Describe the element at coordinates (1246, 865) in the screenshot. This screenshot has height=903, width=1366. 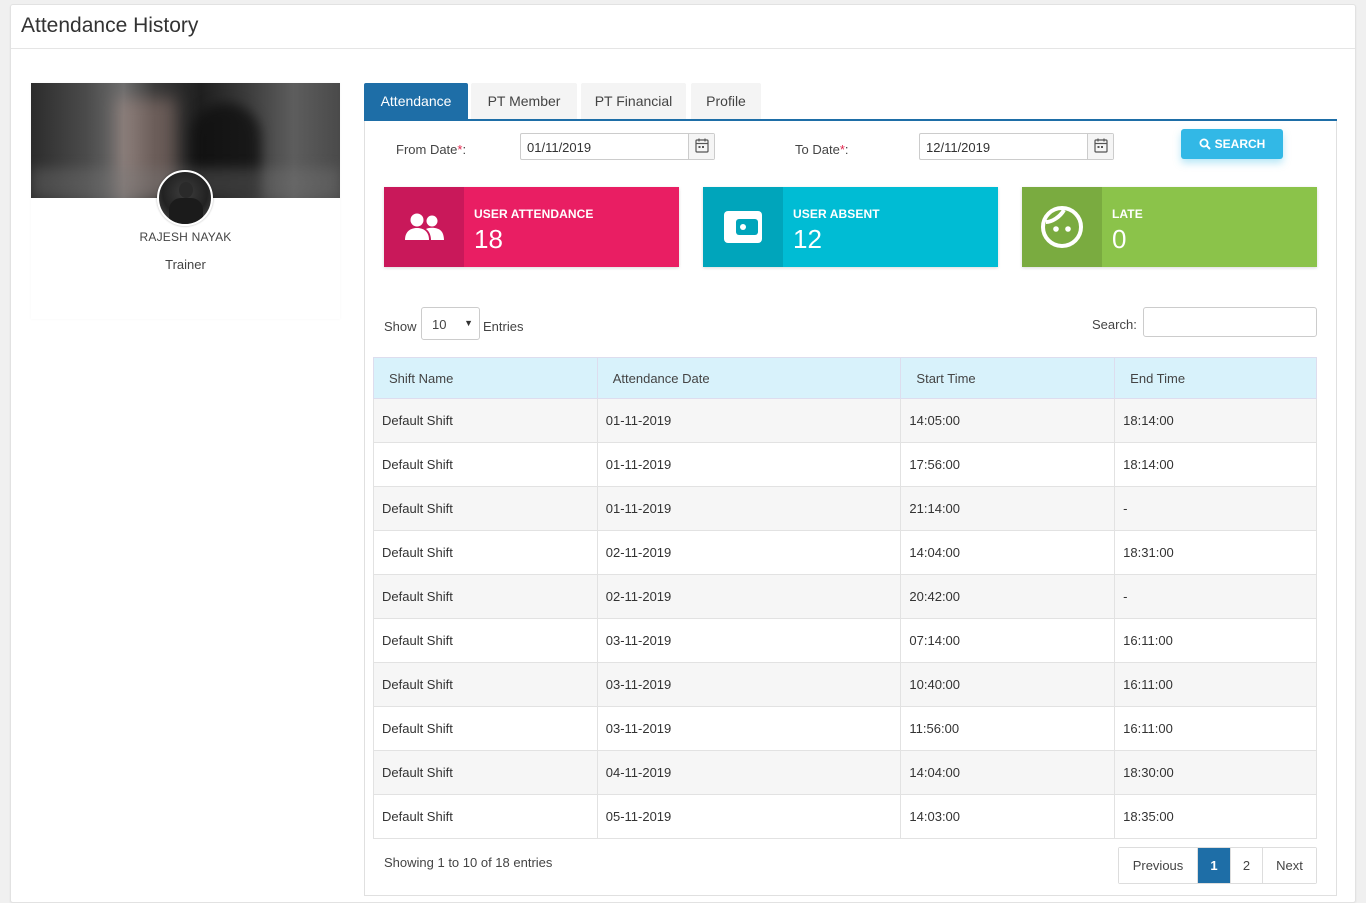
I see `pagination-page-2: 2` at that location.